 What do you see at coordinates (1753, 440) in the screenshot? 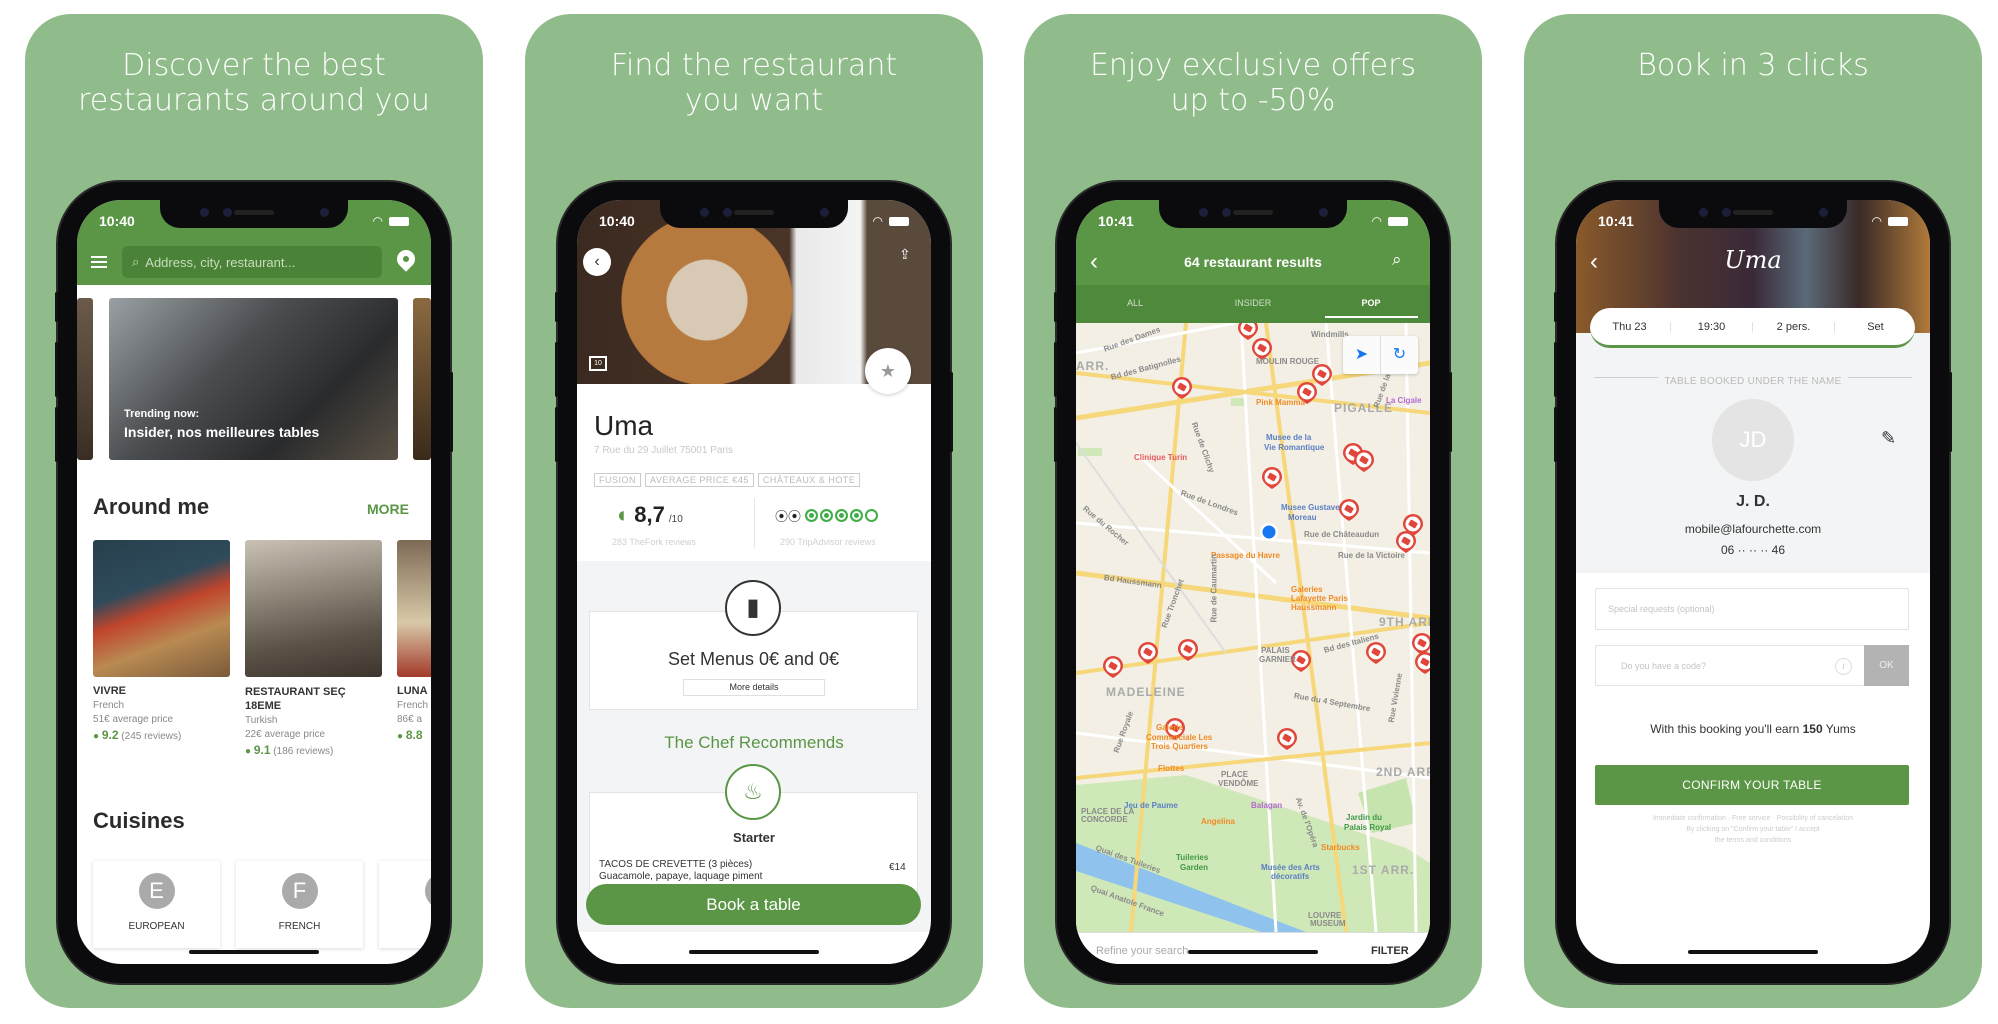
I see `avatar: JD` at bounding box center [1753, 440].